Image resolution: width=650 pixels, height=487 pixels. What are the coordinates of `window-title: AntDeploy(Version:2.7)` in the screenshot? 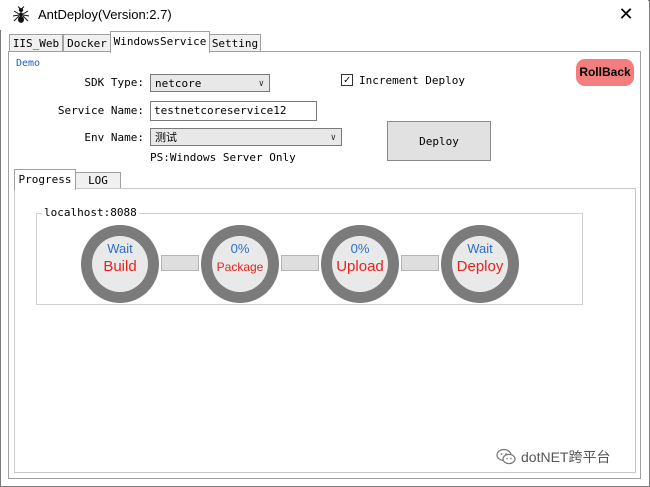 It's located at (105, 14).